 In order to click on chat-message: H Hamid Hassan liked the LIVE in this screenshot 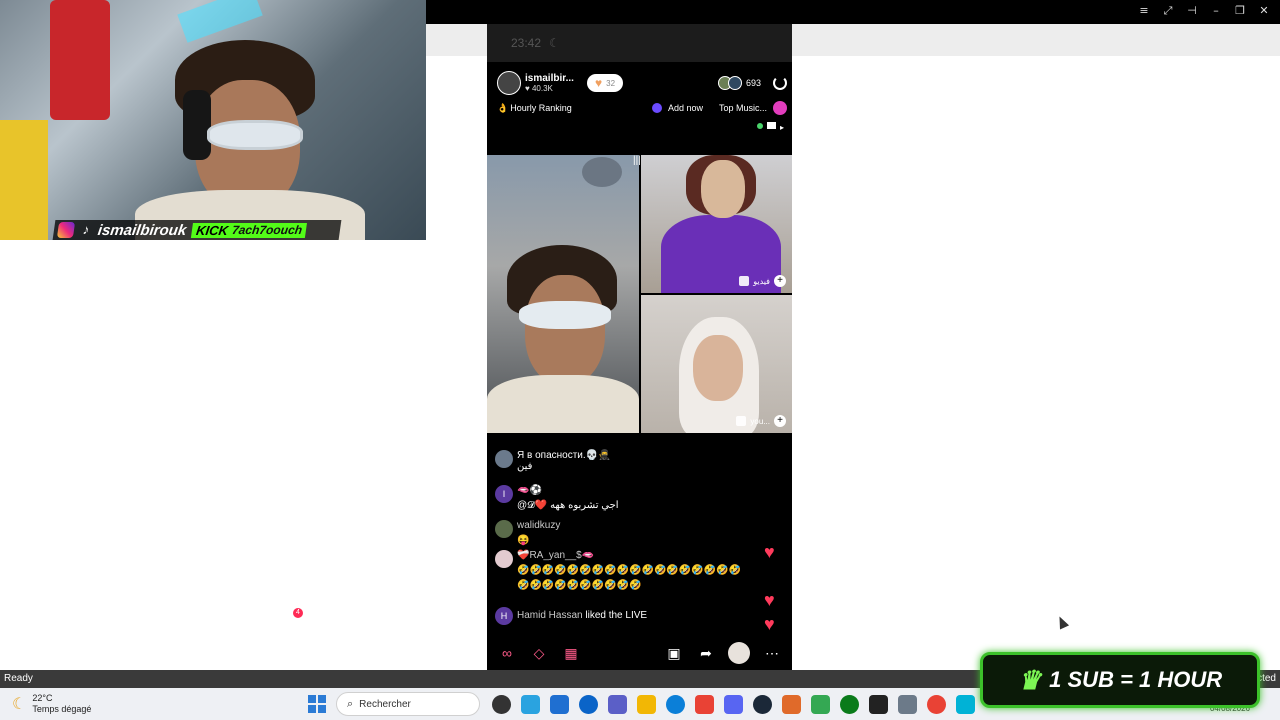, I will do `click(571, 616)`.